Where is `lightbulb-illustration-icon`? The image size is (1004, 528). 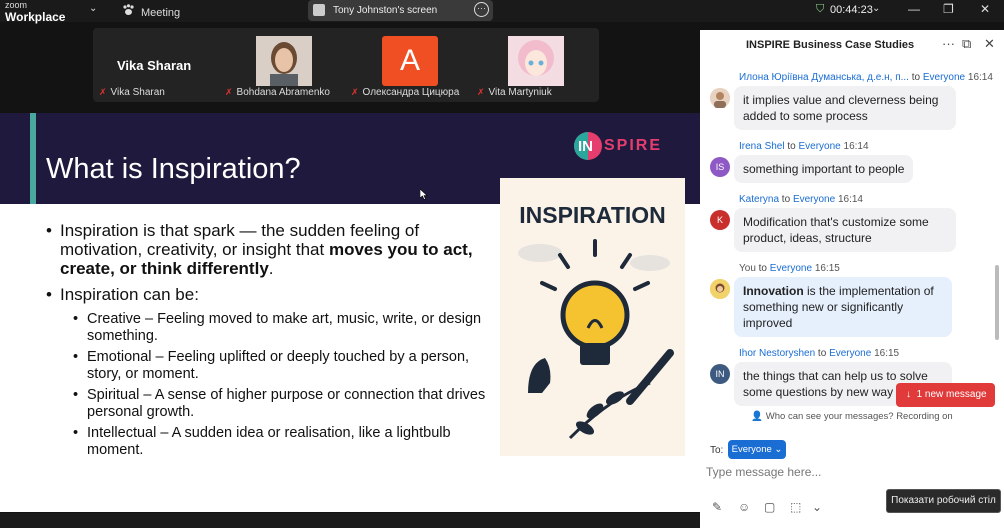 lightbulb-illustration-icon is located at coordinates (596, 339).